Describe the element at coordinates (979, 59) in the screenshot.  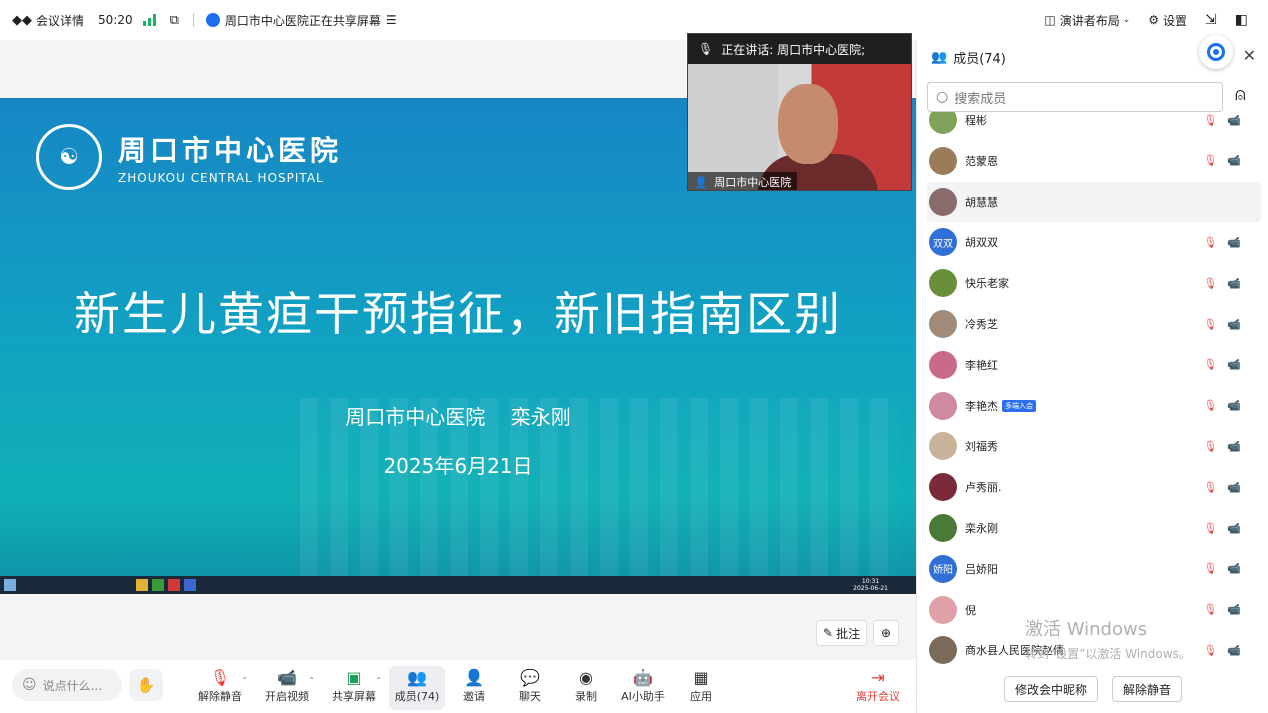
I see `panel-title: 成员(74)` at that location.